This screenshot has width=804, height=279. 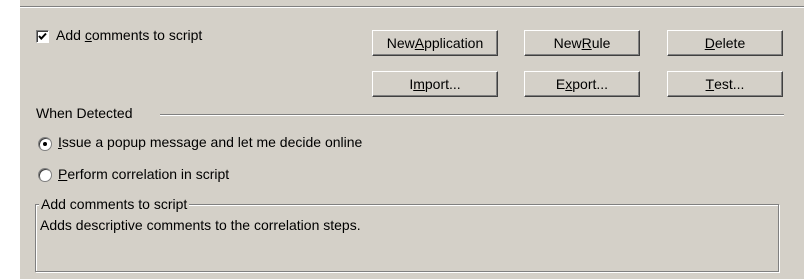 What do you see at coordinates (472, 115) in the screenshot?
I see `when-detected-divider` at bounding box center [472, 115].